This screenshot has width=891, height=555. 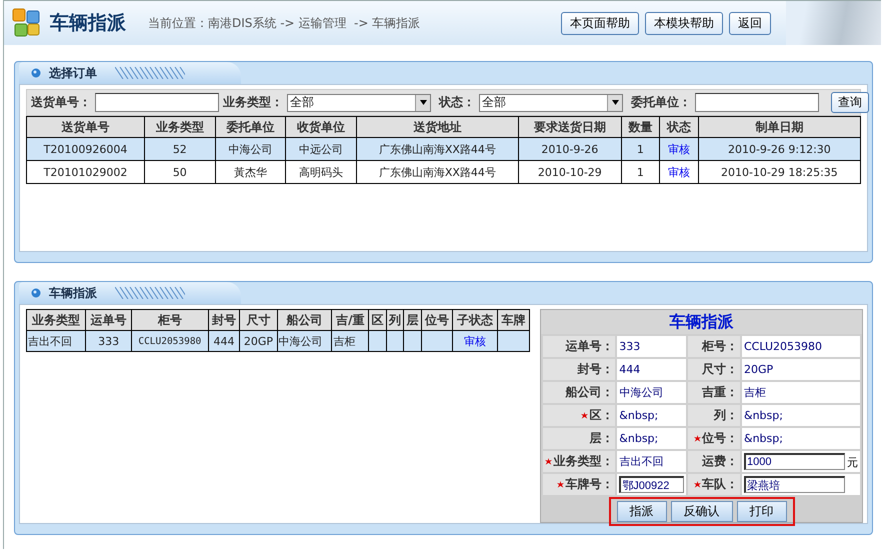 I want to click on field-label: 封号：, so click(x=595, y=369).